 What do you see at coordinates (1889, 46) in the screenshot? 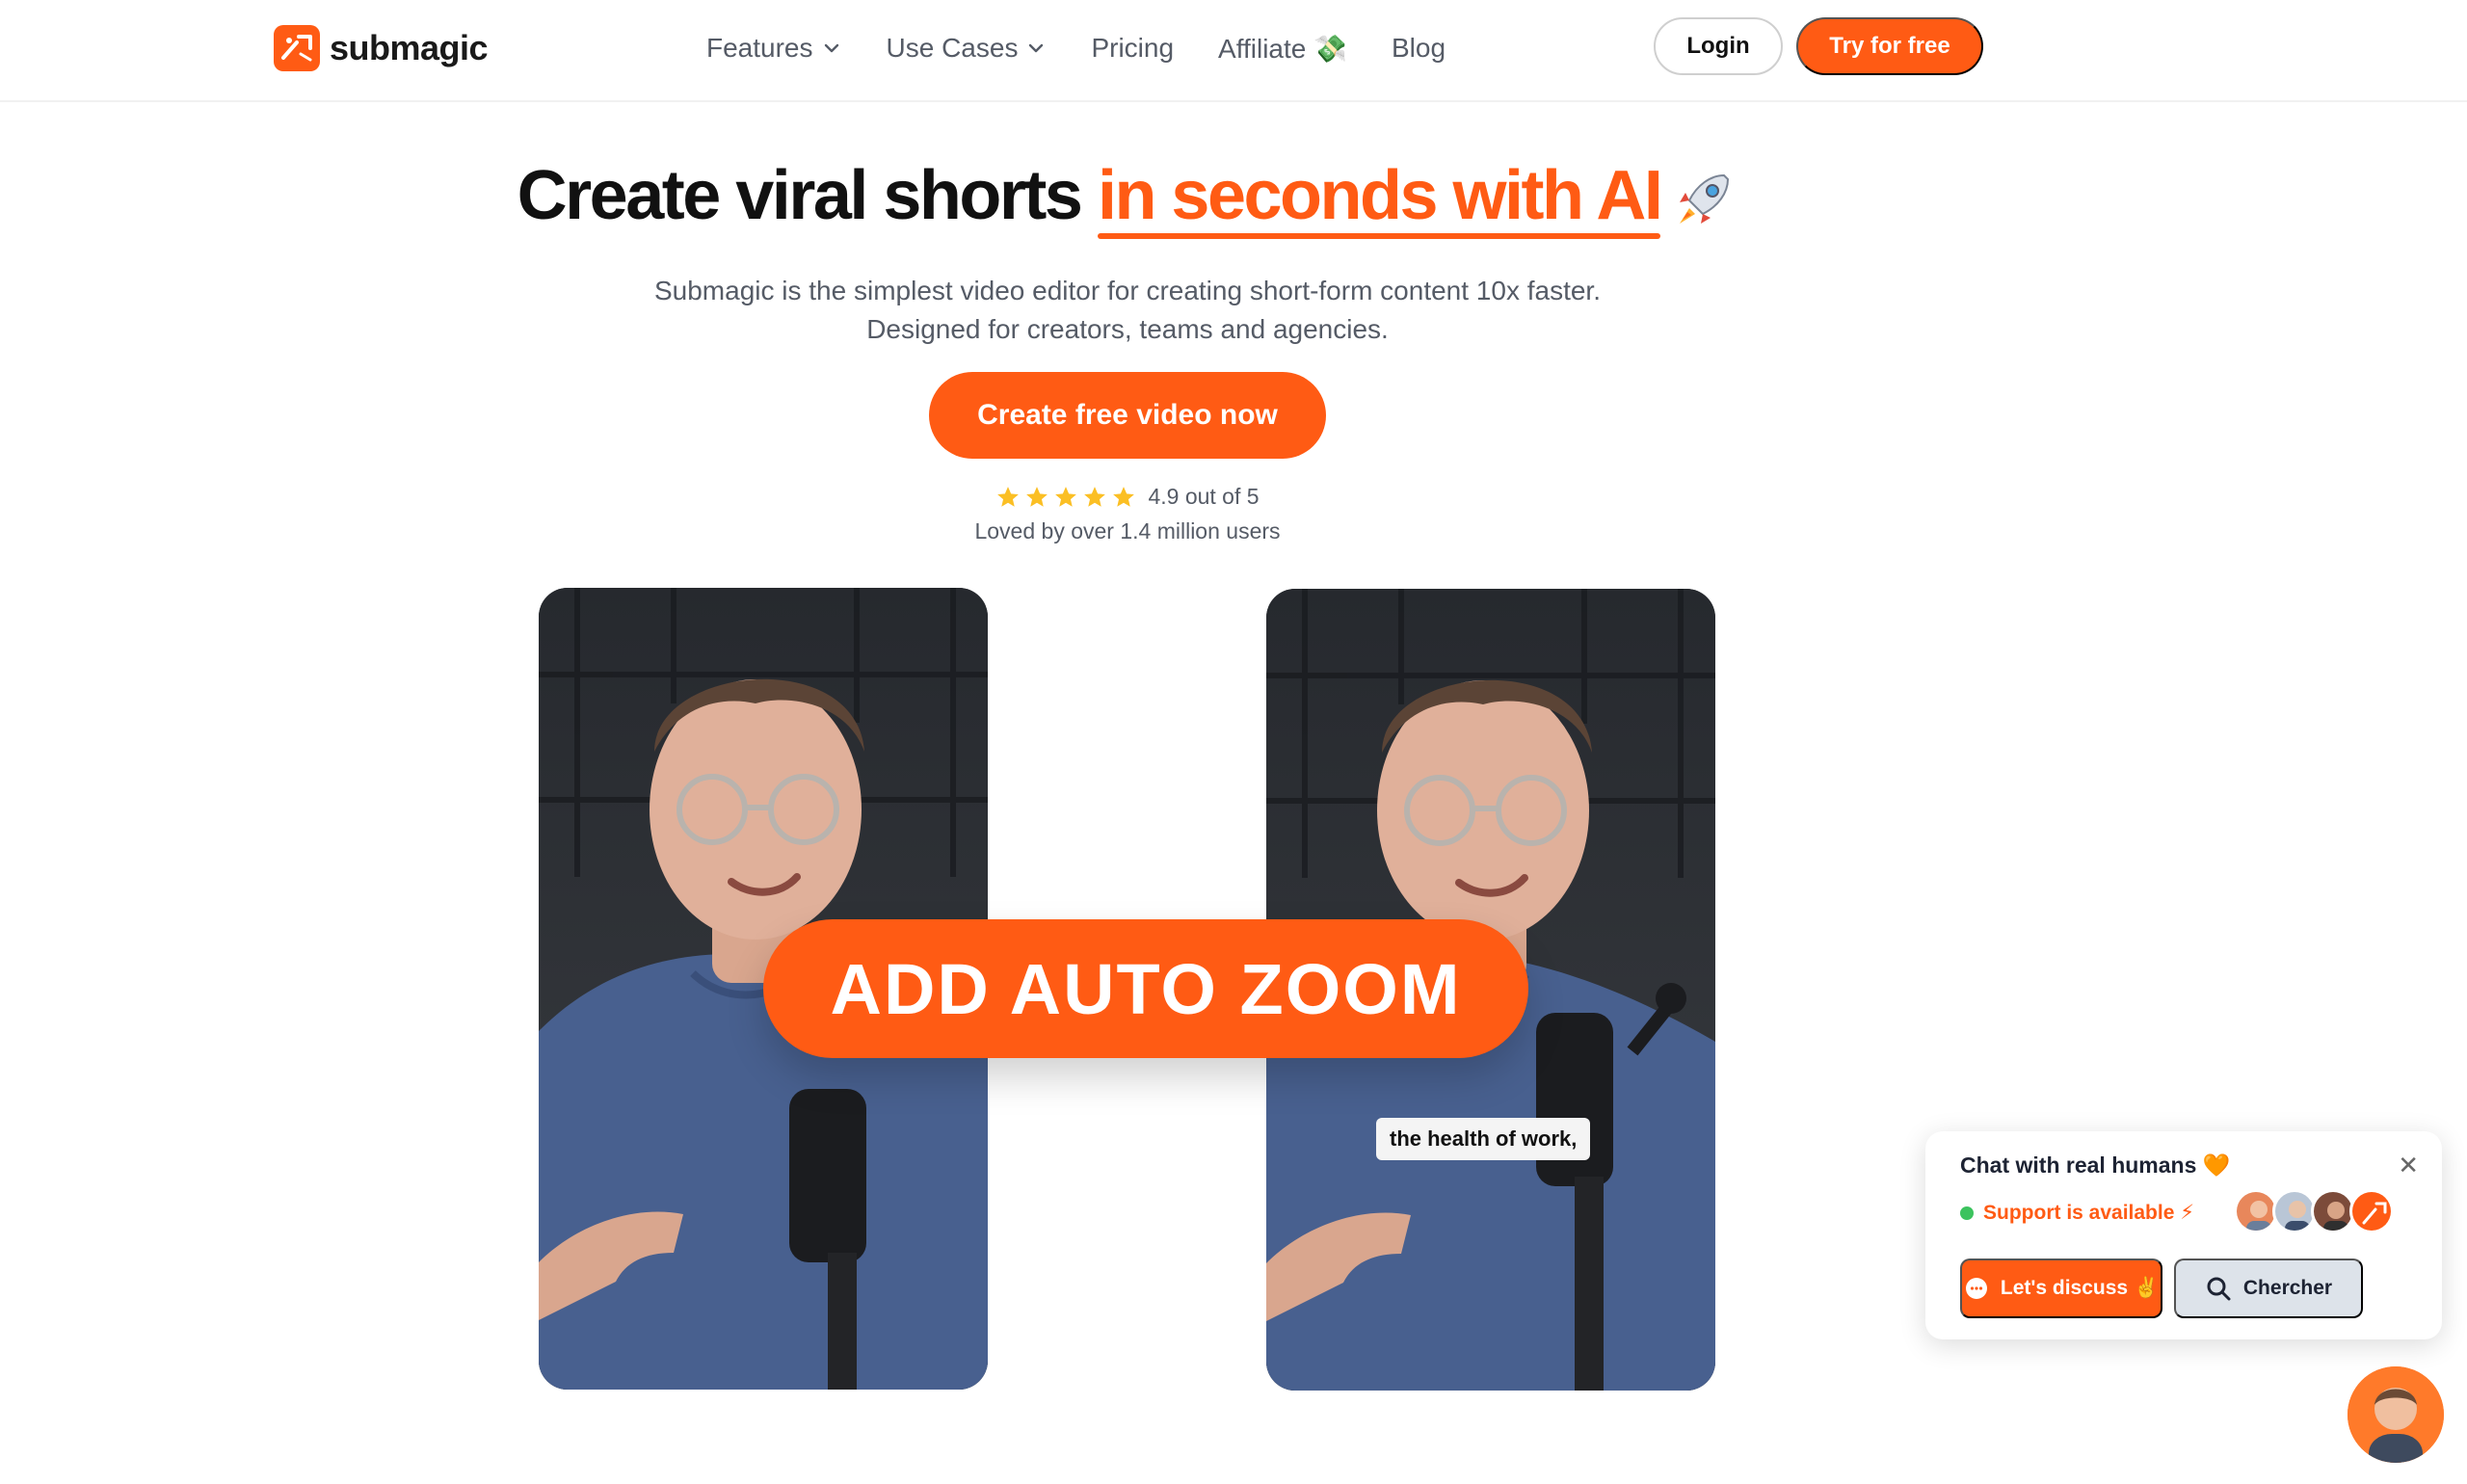
I see `try-for-free-button: Try for free` at bounding box center [1889, 46].